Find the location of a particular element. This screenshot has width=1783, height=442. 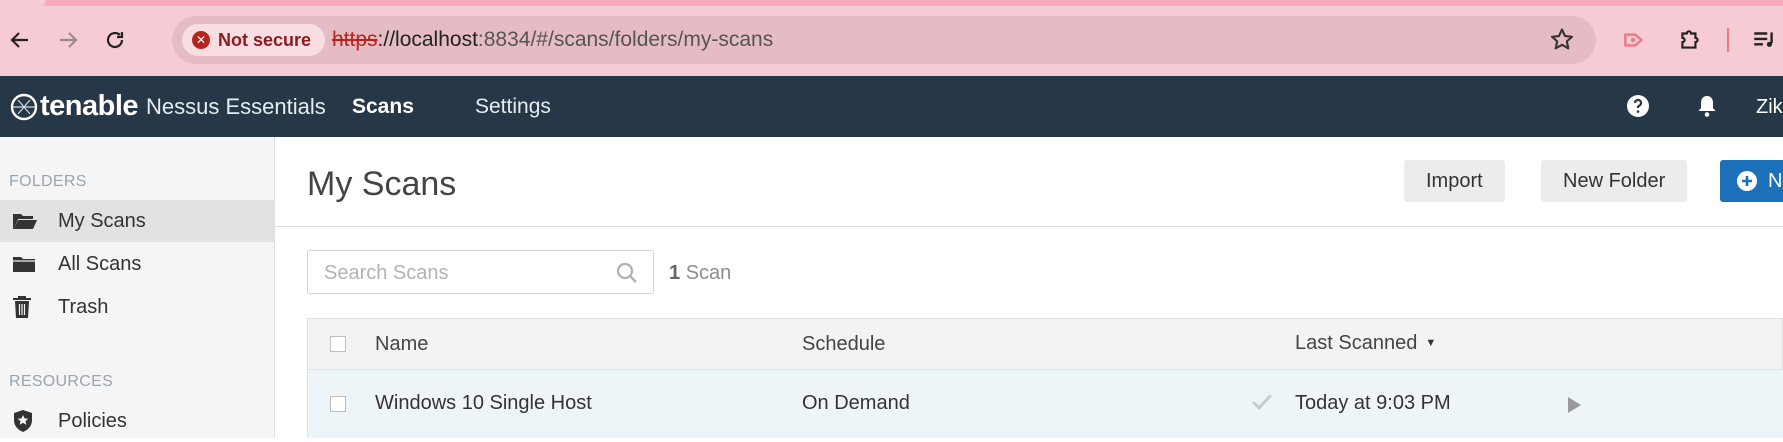

header-divider is located at coordinates (1029, 226).